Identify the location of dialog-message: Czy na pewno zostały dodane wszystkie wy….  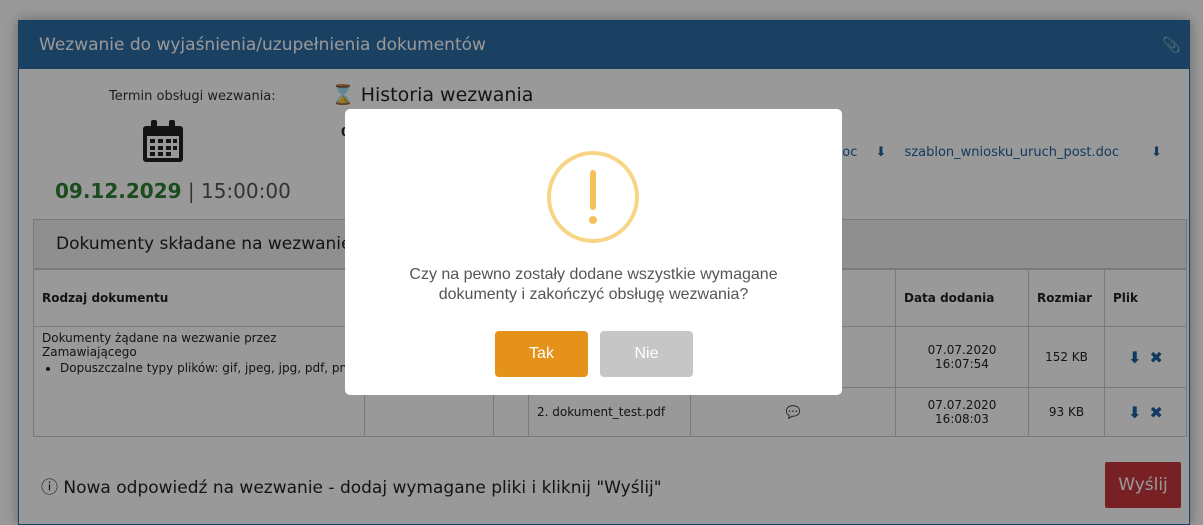
(593, 284).